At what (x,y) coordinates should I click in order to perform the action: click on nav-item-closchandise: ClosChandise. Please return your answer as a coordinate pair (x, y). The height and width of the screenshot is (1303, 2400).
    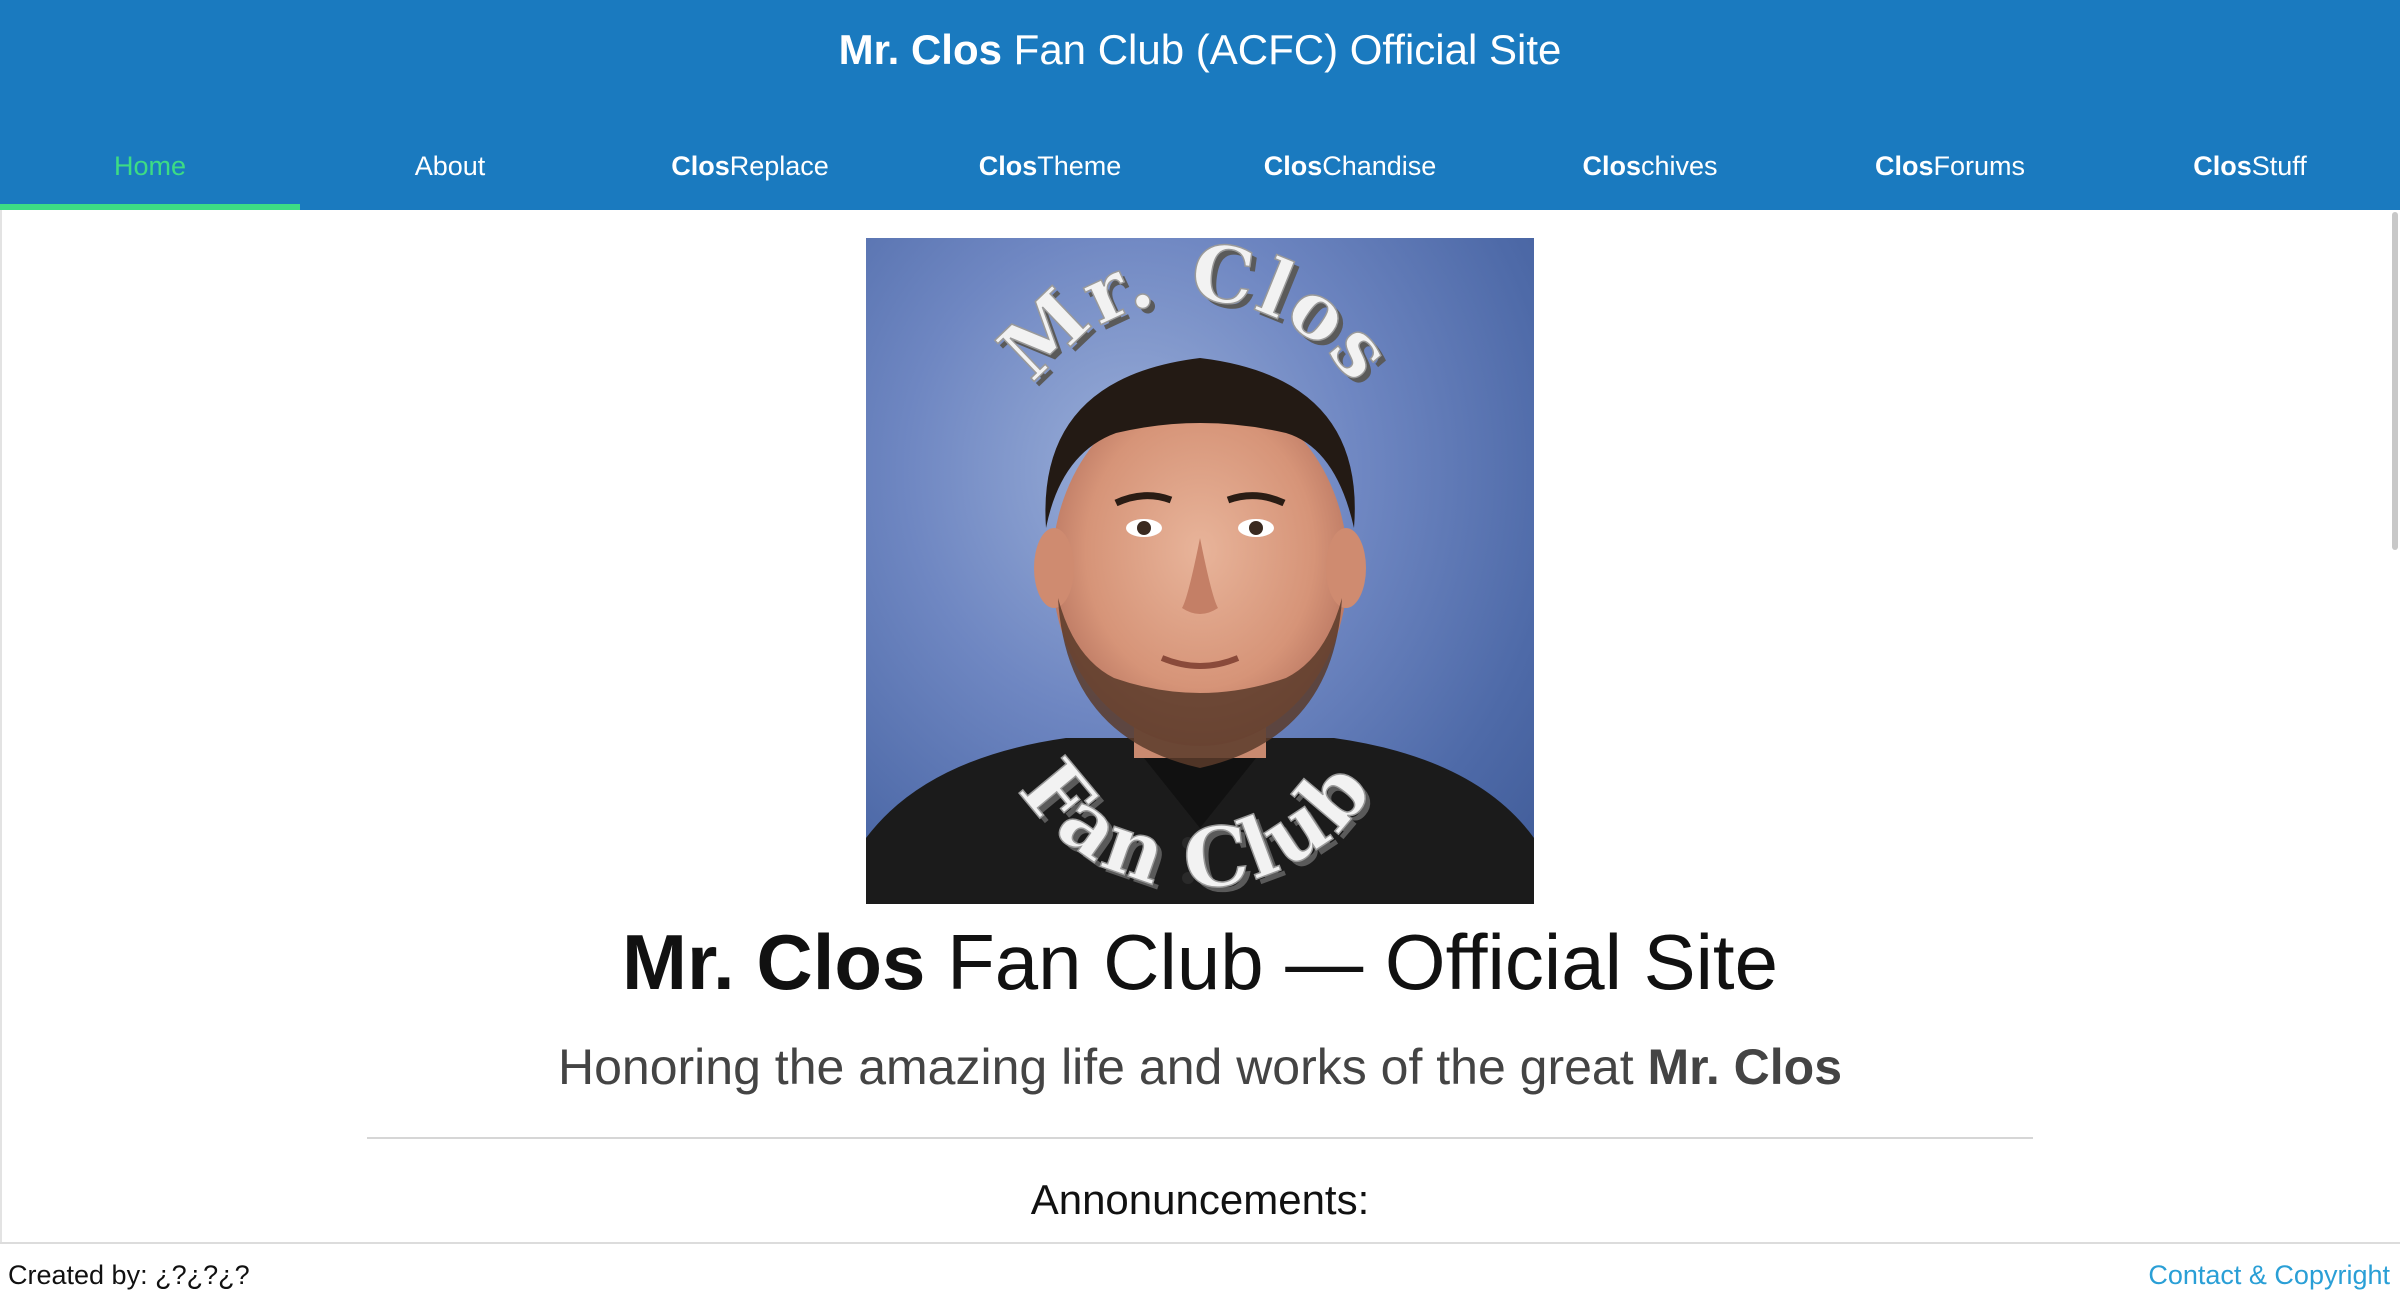
    Looking at the image, I should click on (1350, 170).